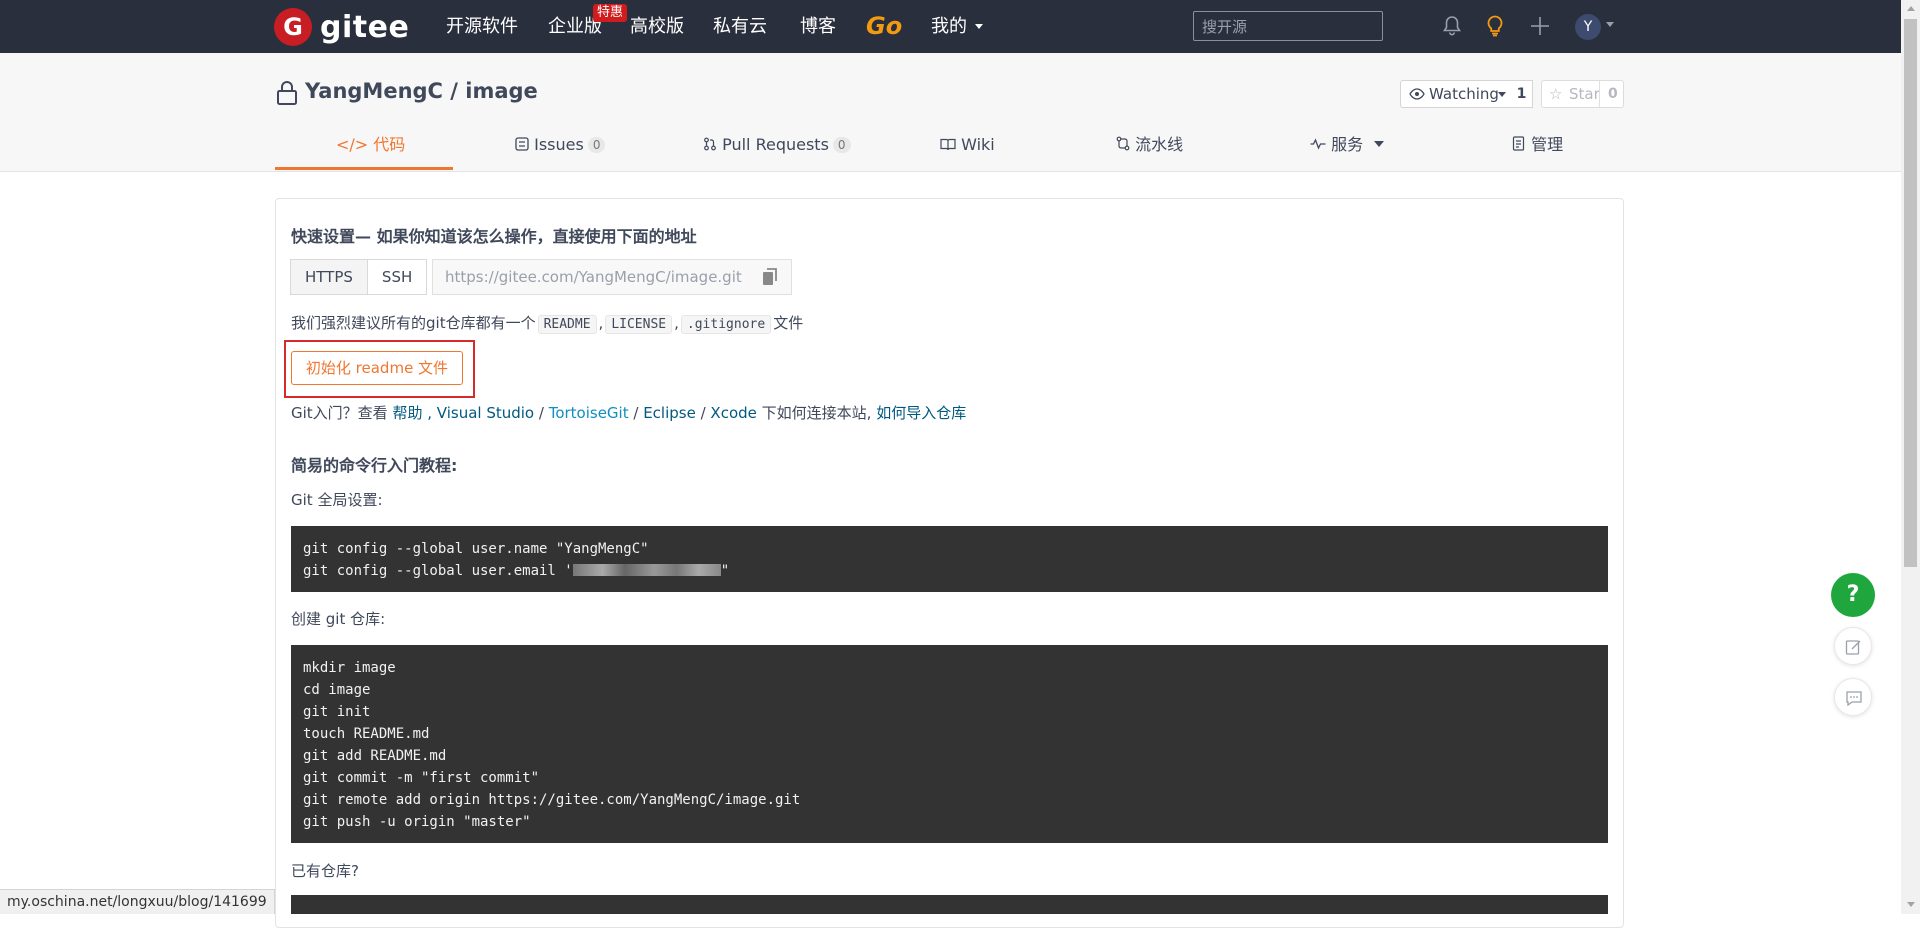 This screenshot has width=1920, height=928. I want to click on license-chip: LICENSE, so click(639, 324).